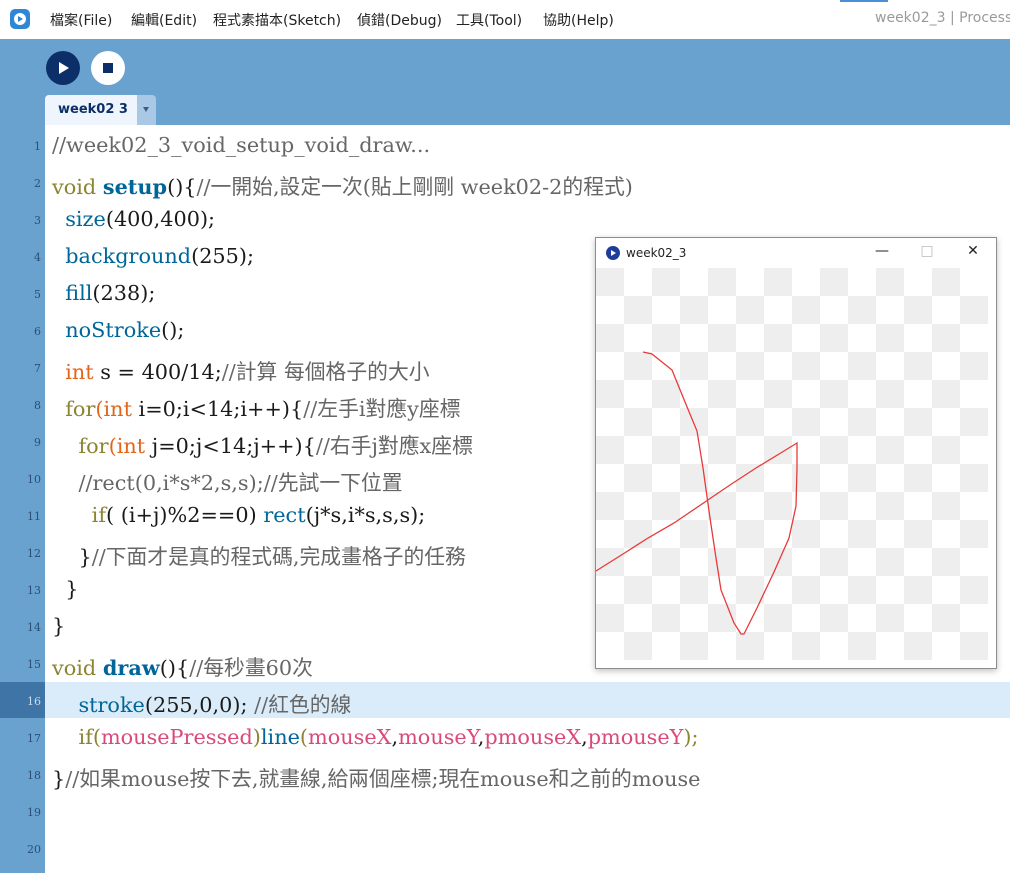 The image size is (1010, 873). Describe the element at coordinates (275, 446) in the screenshot. I see `code-line-9: for(int j=0;j<14;j++){//右手j對應x座標` at that location.